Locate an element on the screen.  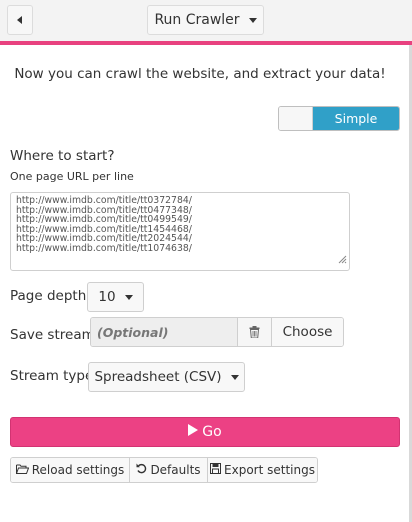
go-label: Go is located at coordinates (212, 432).